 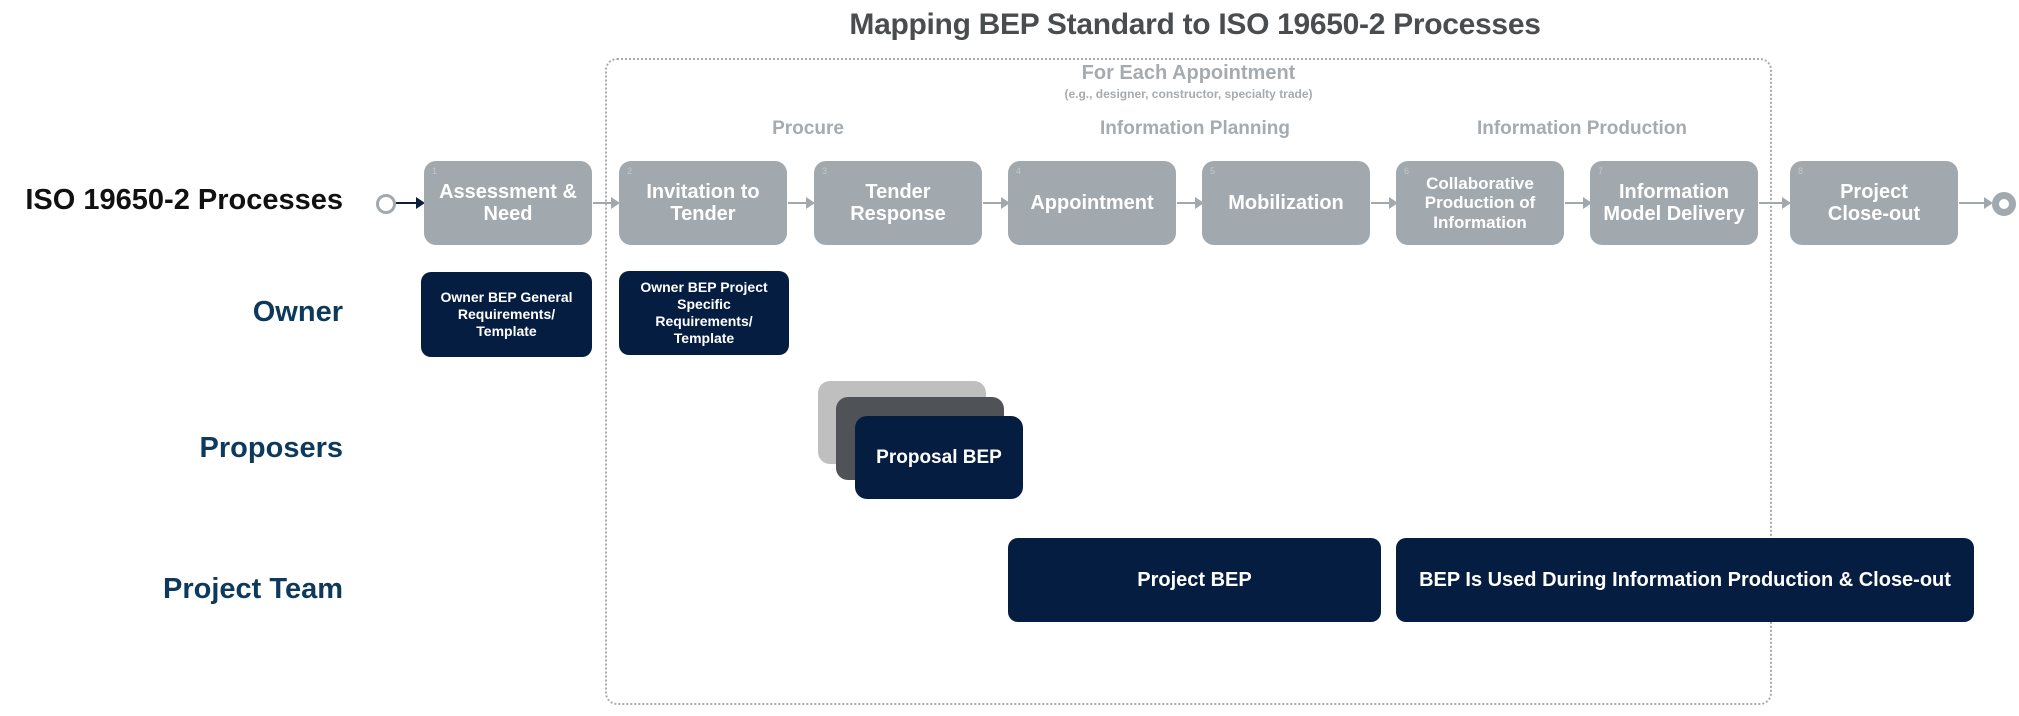 What do you see at coordinates (435, 171) in the screenshot?
I see `process-number: 1` at bounding box center [435, 171].